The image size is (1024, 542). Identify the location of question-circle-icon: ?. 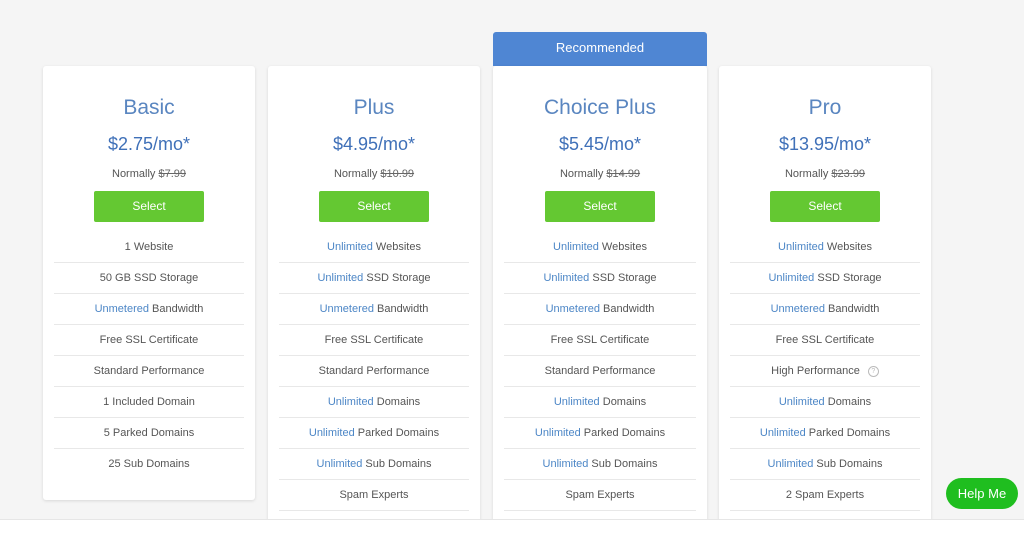
(873, 371).